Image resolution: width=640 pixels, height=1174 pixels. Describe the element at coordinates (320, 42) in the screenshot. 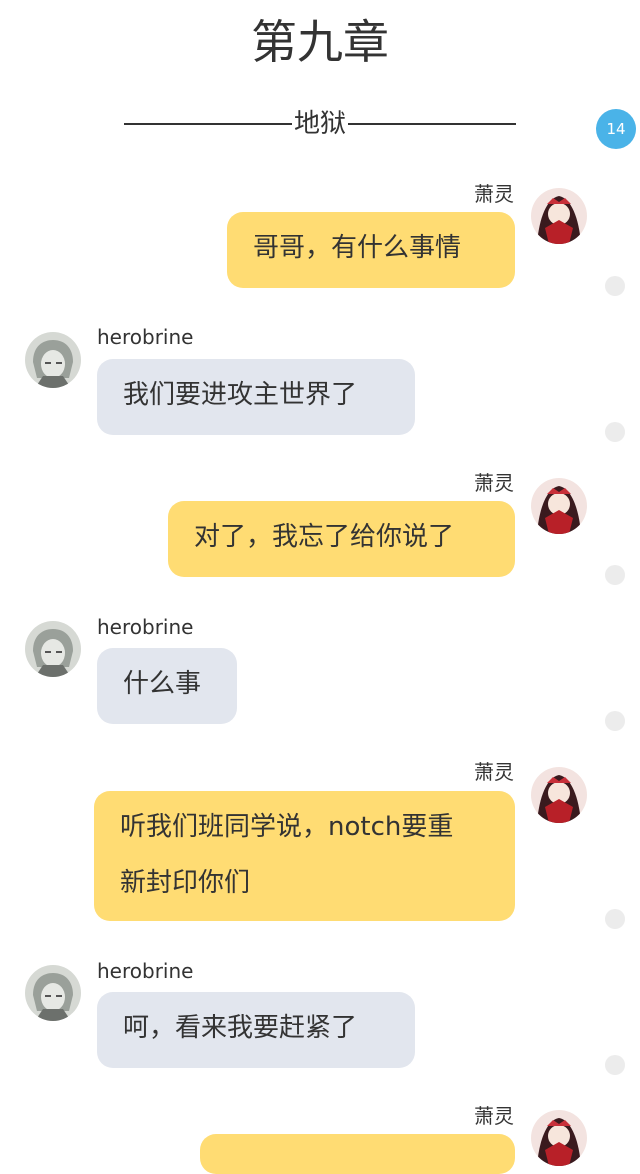

I see `chapter-title: 第九章` at that location.